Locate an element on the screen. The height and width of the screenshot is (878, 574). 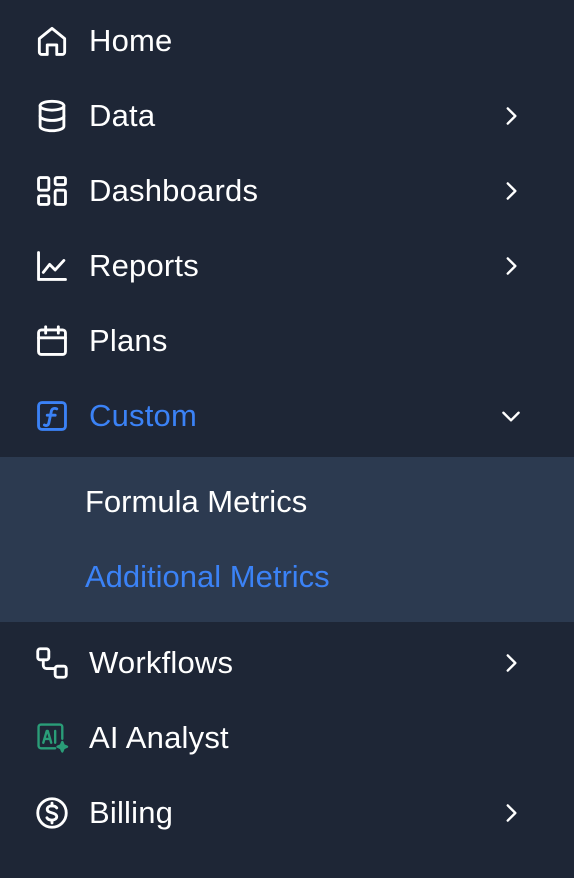
submenu-item-additional-metrics: Additional Metrics is located at coordinates (287, 576).